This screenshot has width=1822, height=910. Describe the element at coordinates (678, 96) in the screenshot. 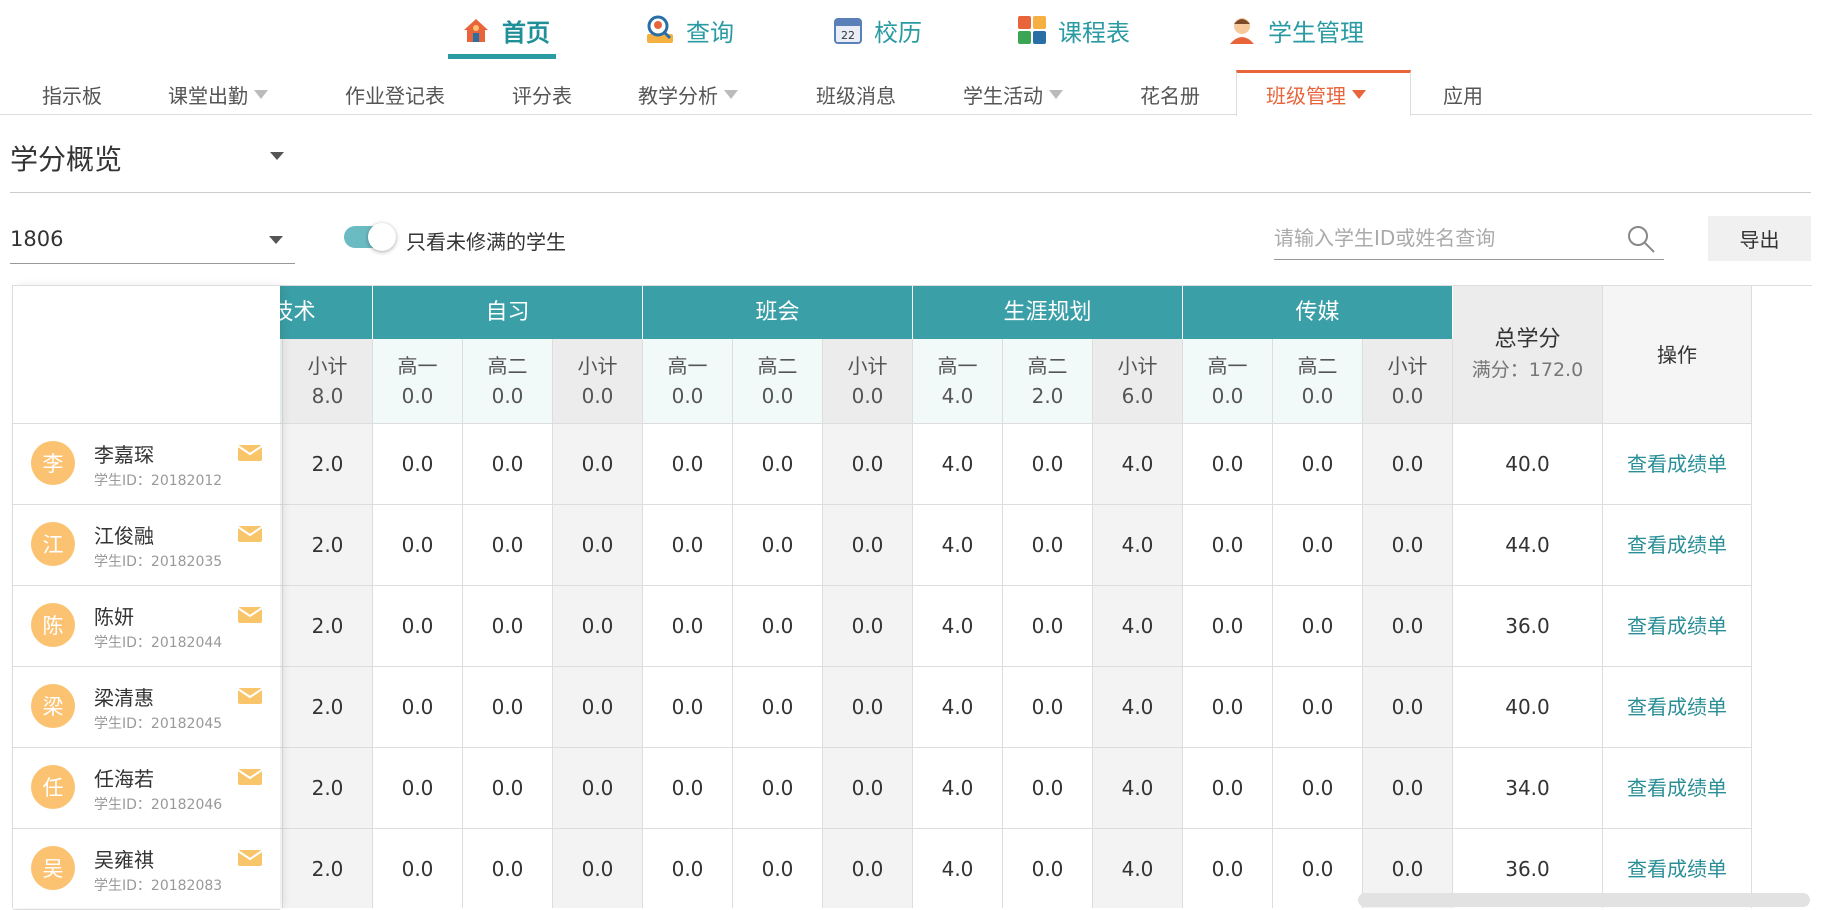

I see `tab-label: 教学分析` at that location.